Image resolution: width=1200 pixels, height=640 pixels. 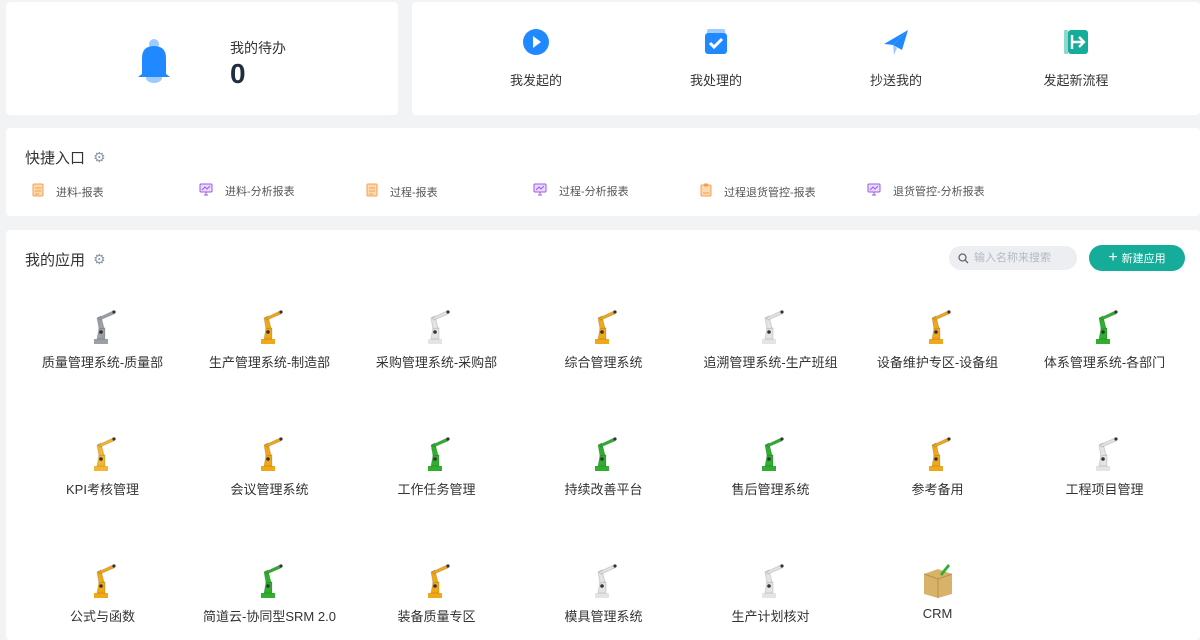 I want to click on flow-label: 我发起的, so click(x=535, y=80).